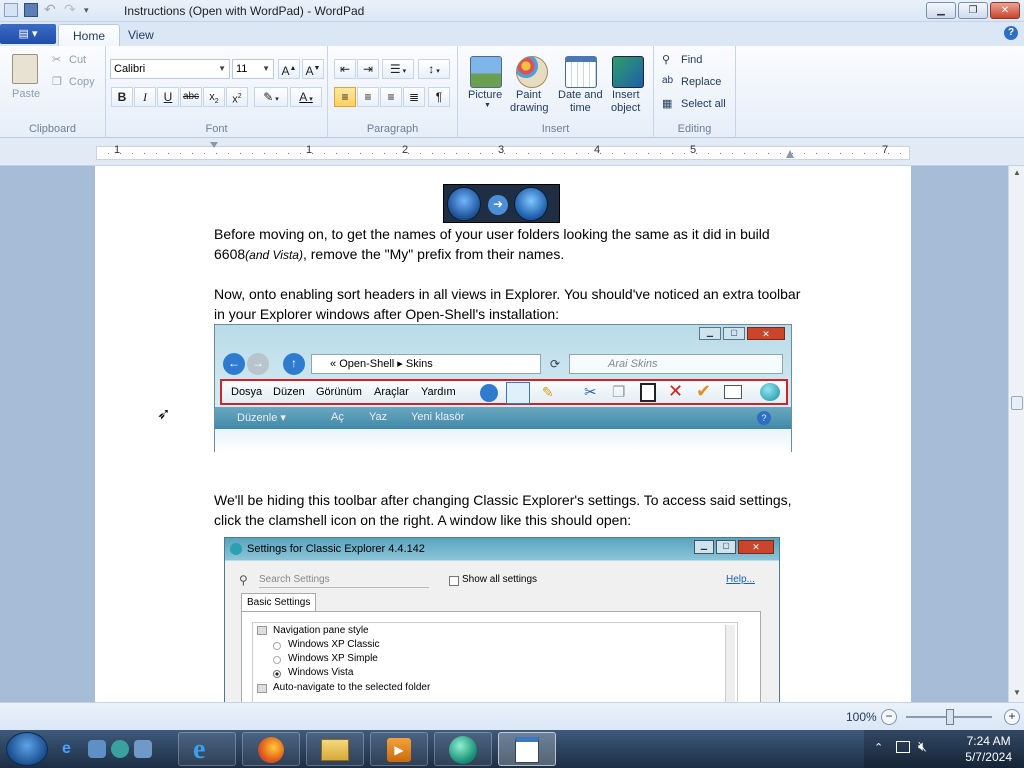 The image size is (1024, 768). What do you see at coordinates (518, 393) in the screenshot?
I see `pane-icon` at bounding box center [518, 393].